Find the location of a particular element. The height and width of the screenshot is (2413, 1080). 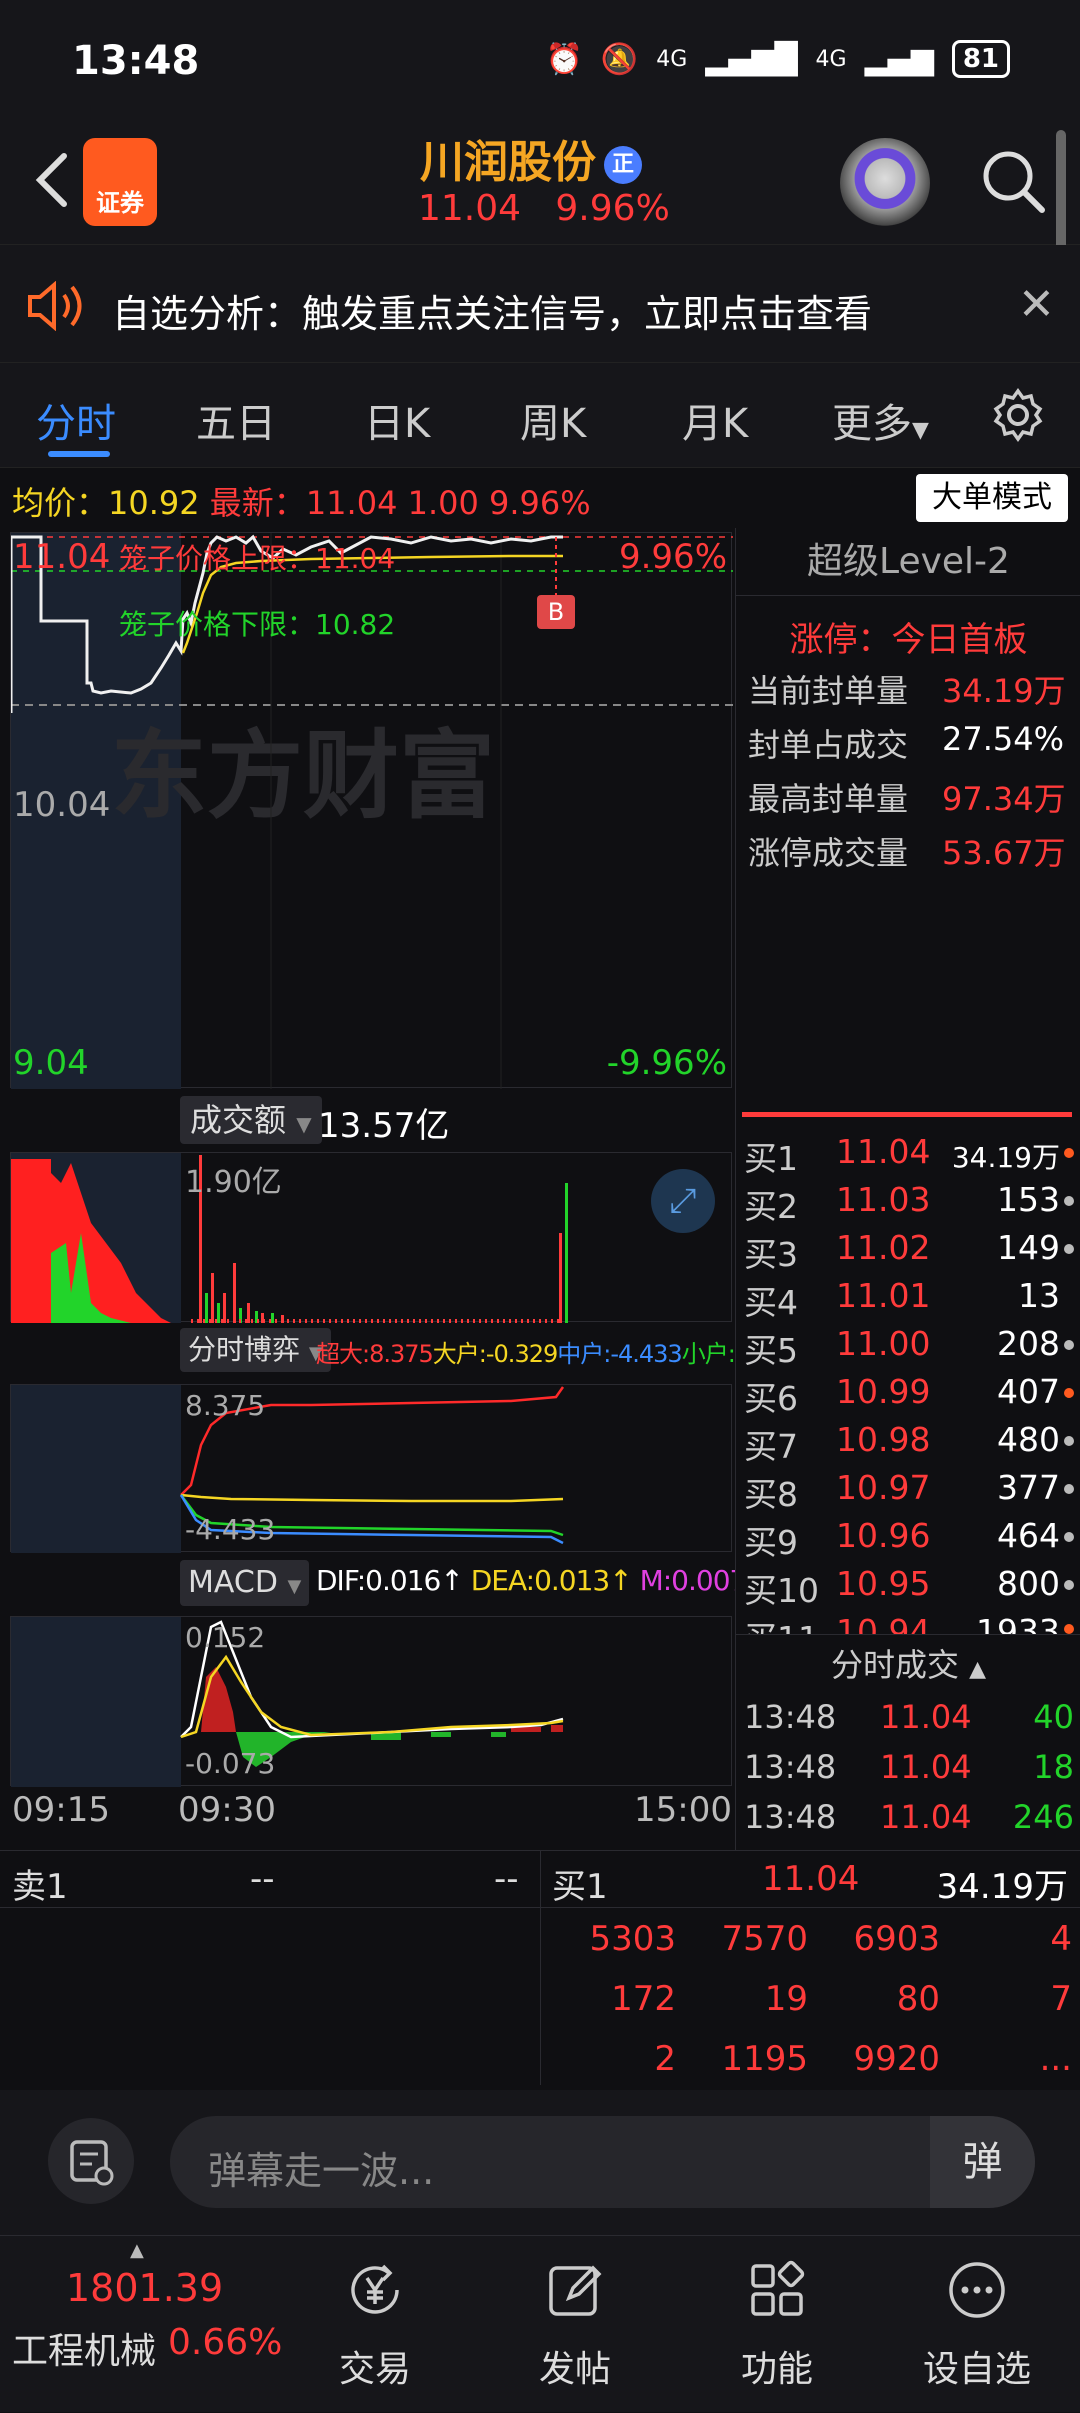

chart-tabs: 分时 五日 日K 周K 月K 更多▼ is located at coordinates (540, 415).